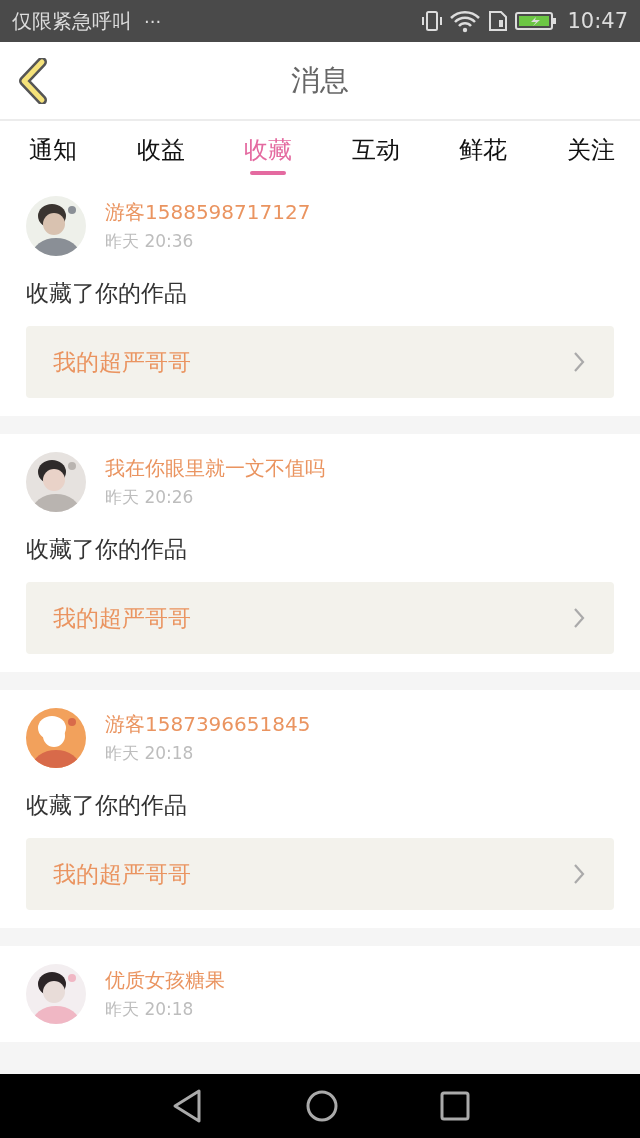 The image size is (640, 1138). I want to click on sim-card-icon, so click(498, 21).